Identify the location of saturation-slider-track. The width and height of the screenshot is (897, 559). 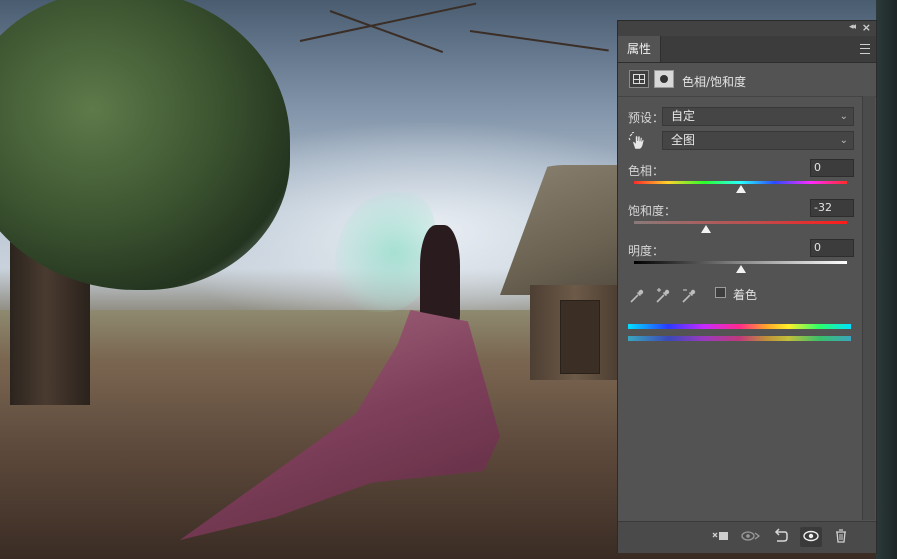
(740, 222).